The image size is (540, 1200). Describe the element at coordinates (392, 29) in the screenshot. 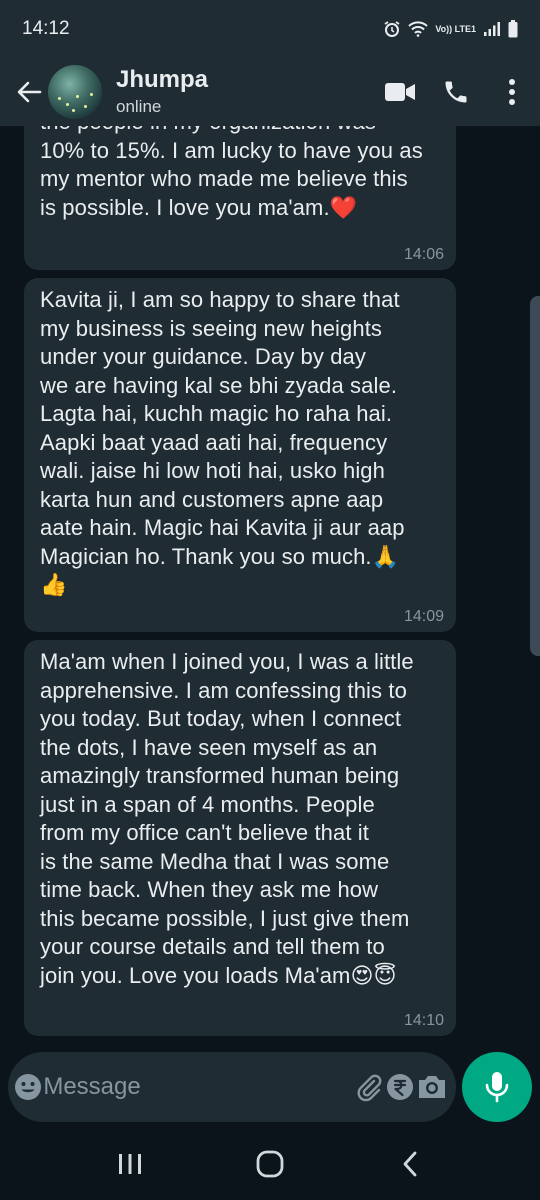

I see `alarm-icon` at that location.